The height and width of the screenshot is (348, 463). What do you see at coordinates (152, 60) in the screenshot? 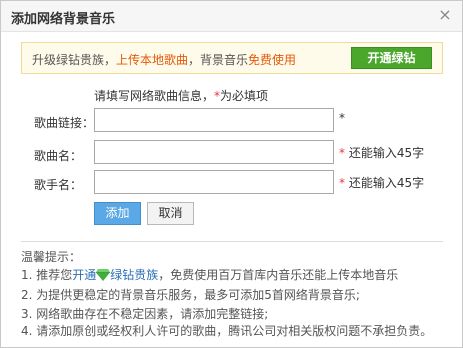
I see `promo-text-upload-local: 上传本地歌曲` at bounding box center [152, 60].